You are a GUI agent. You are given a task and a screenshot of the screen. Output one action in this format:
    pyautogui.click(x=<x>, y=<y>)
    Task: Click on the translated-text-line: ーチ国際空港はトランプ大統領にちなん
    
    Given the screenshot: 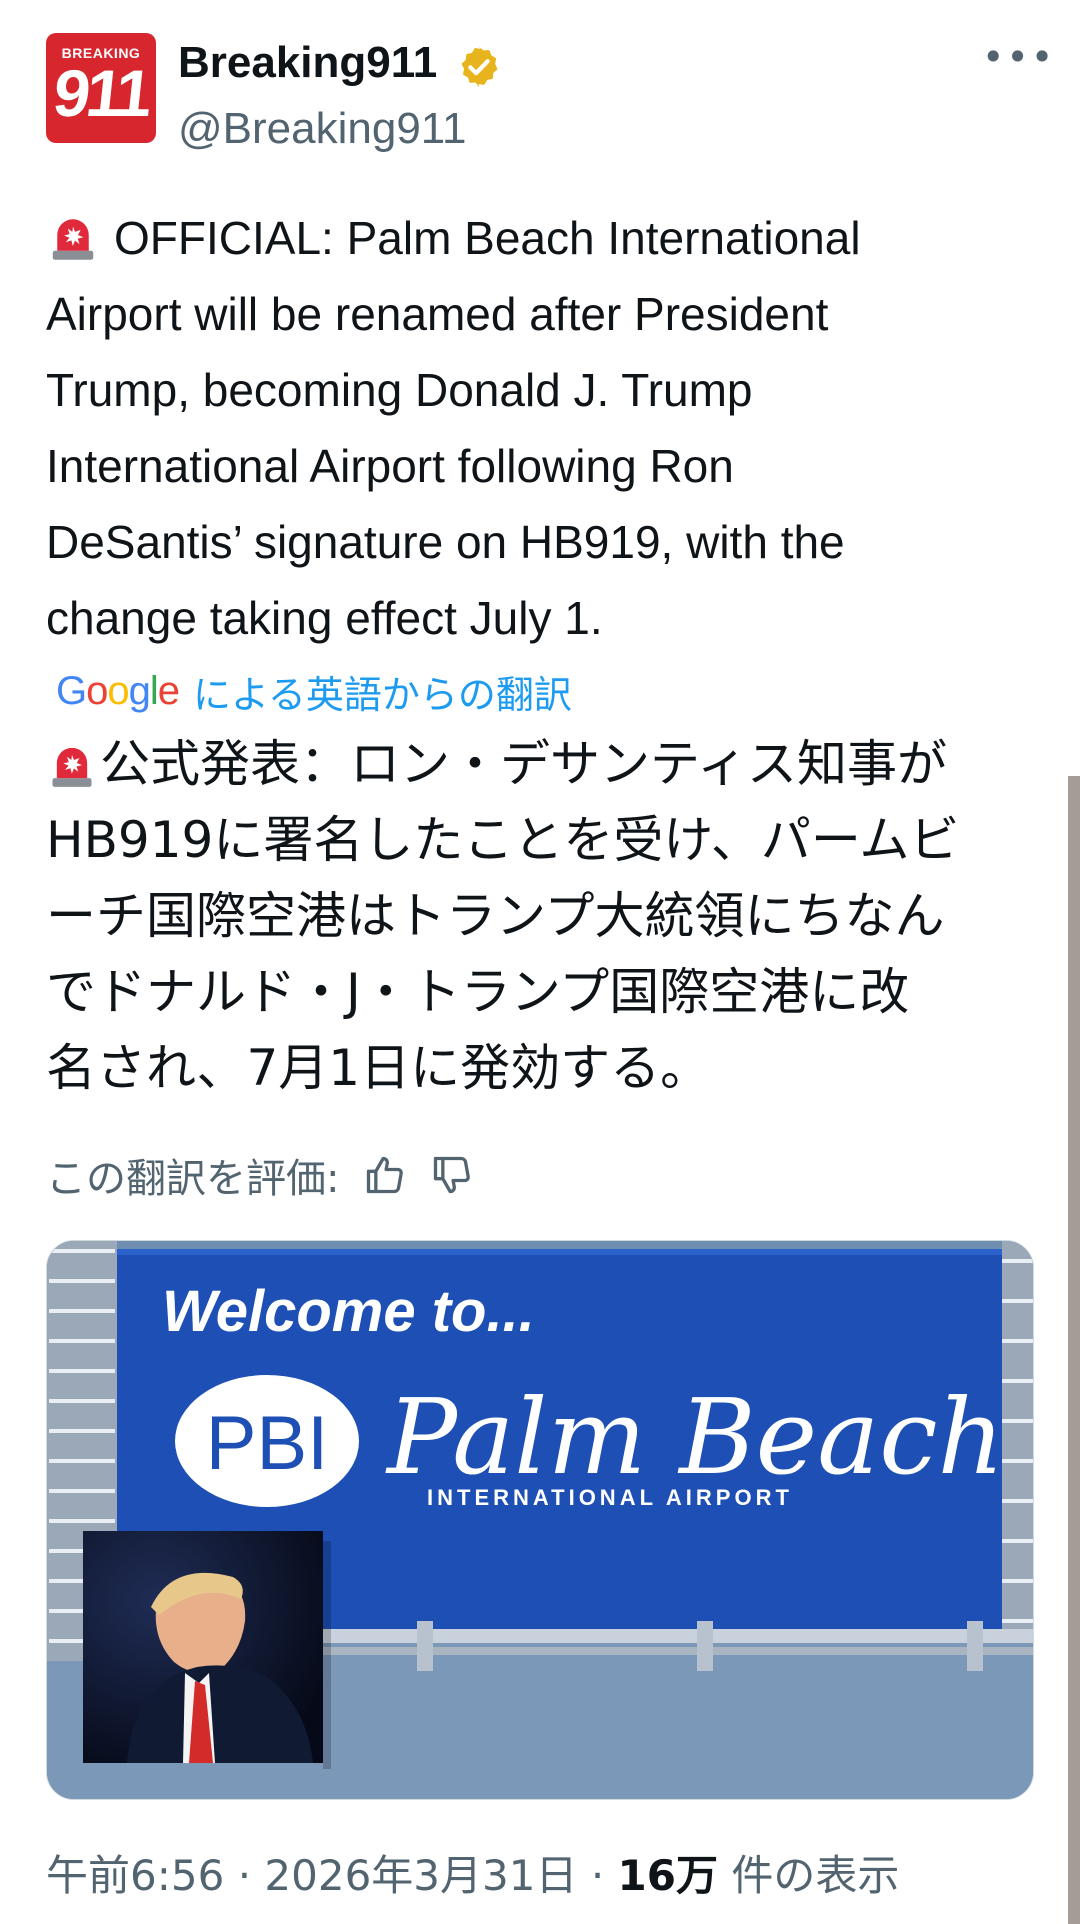 What is the action you would take?
    pyautogui.click(x=495, y=916)
    